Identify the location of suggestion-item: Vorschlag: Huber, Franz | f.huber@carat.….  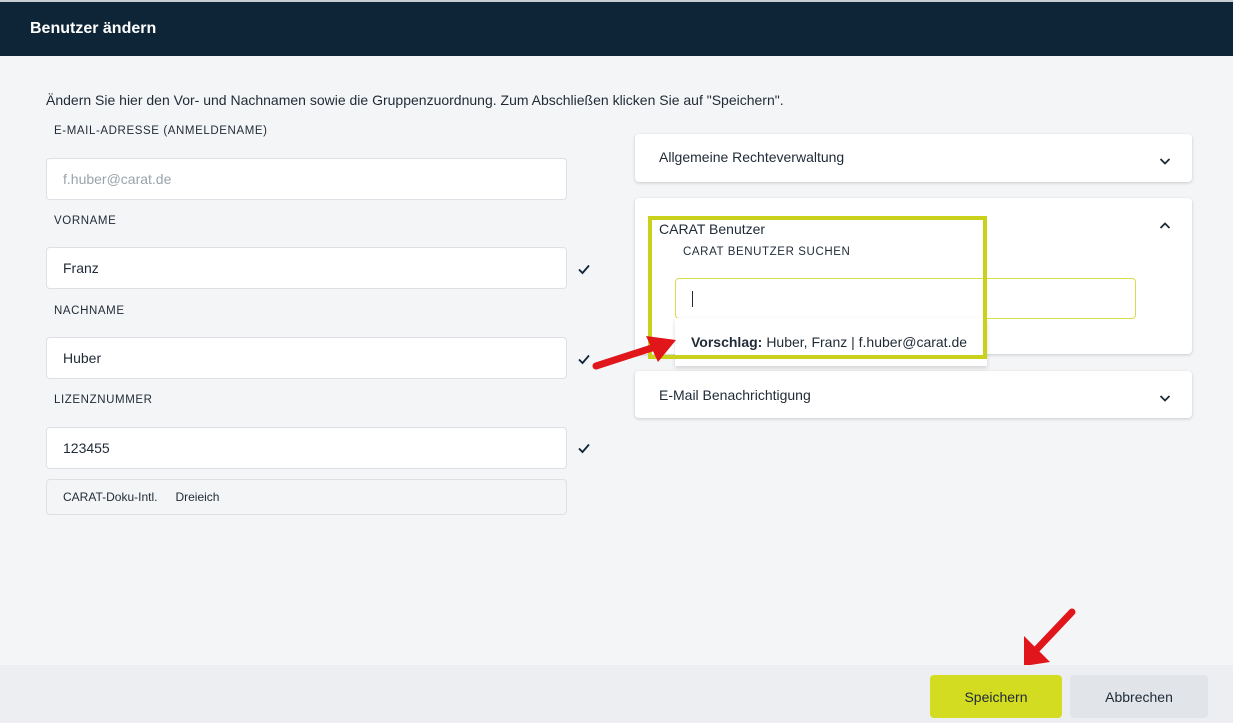
(831, 342).